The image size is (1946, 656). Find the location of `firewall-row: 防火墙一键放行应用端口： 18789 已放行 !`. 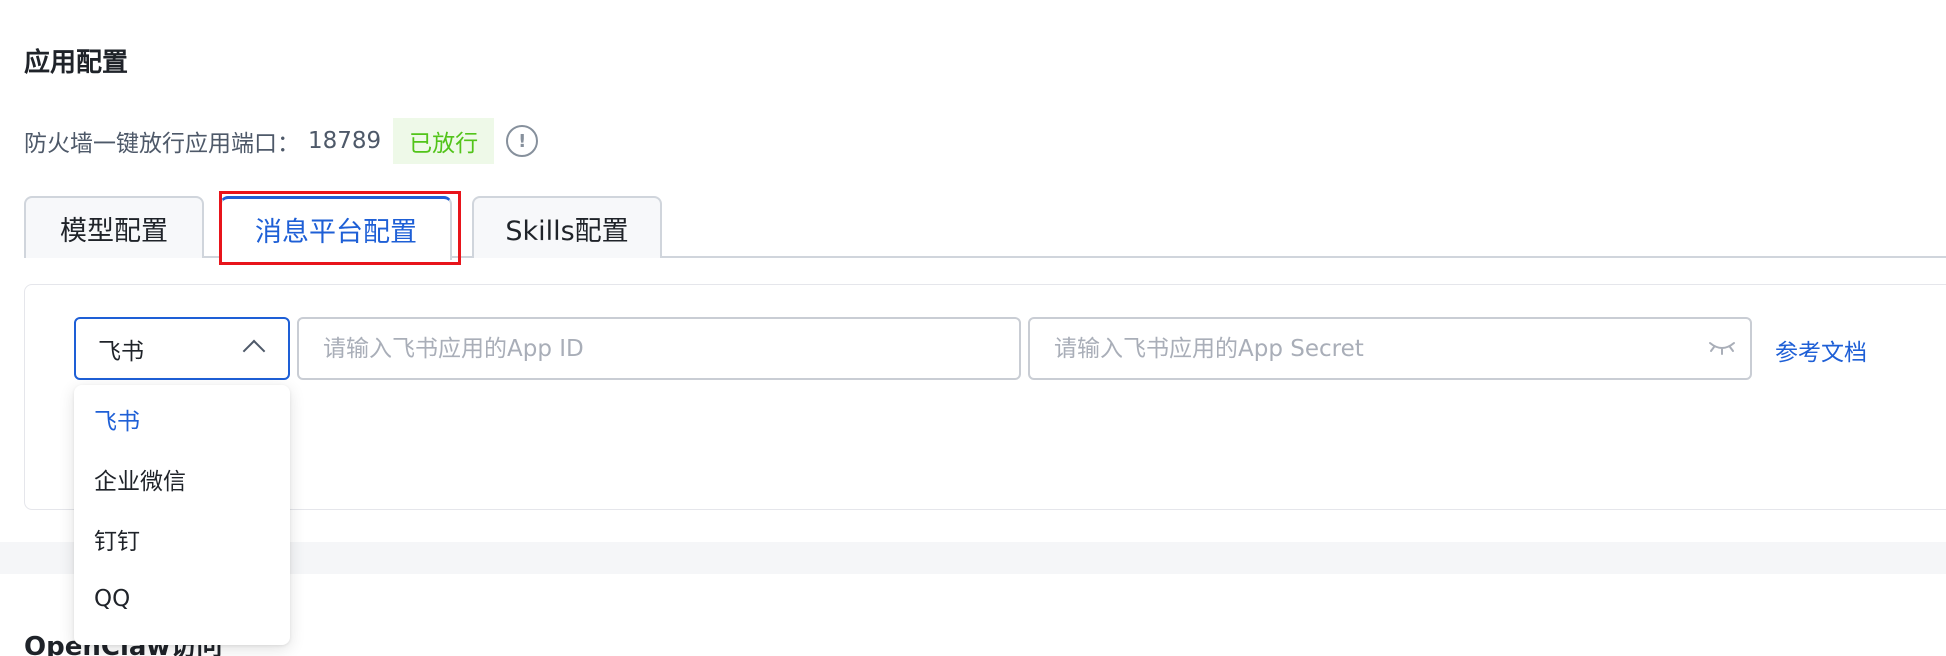

firewall-row: 防火墙一键放行应用端口： 18789 已放行 ! is located at coordinates (281, 141).